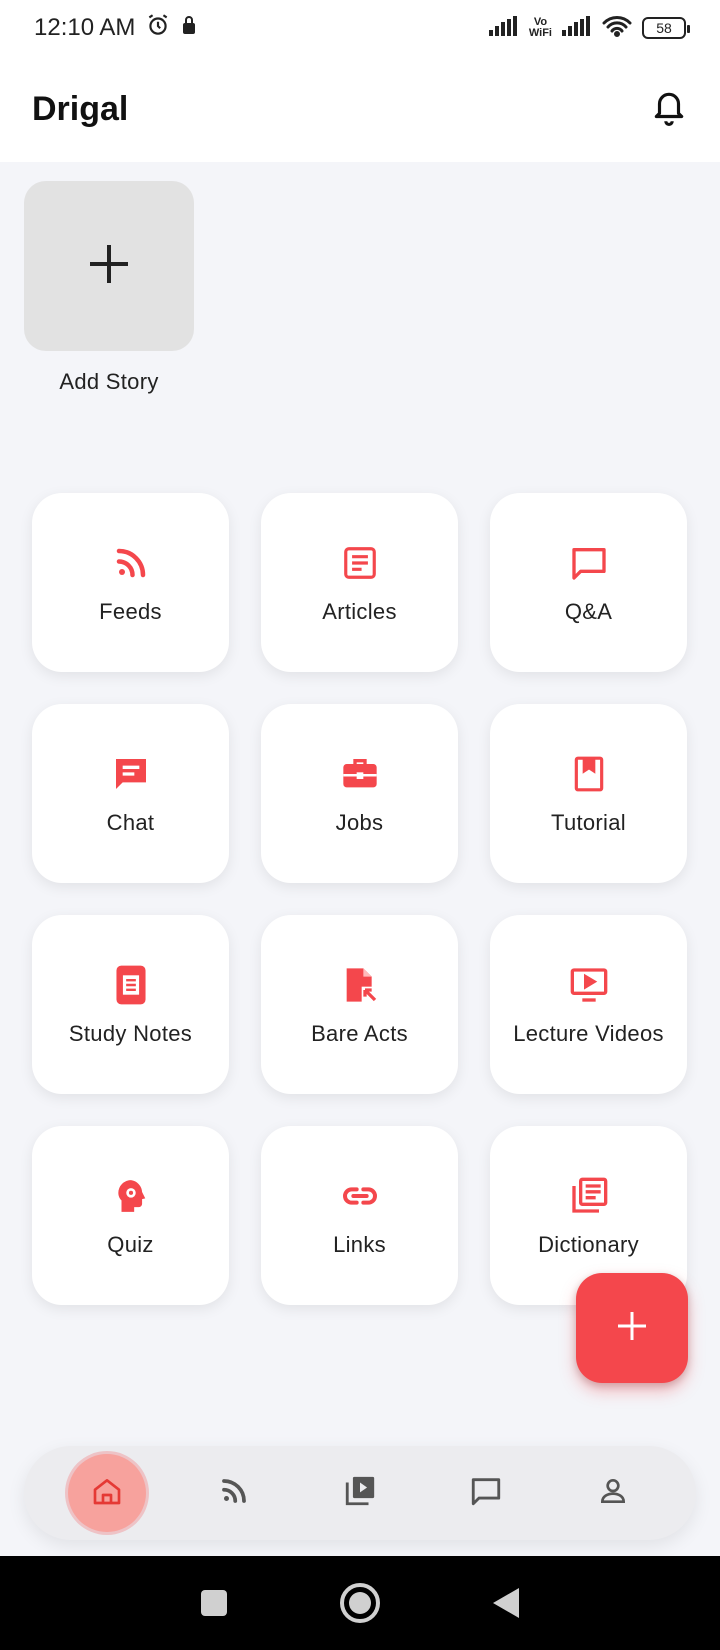 The width and height of the screenshot is (720, 1650). Describe the element at coordinates (80, 108) in the screenshot. I see `app-title: Drigal` at that location.